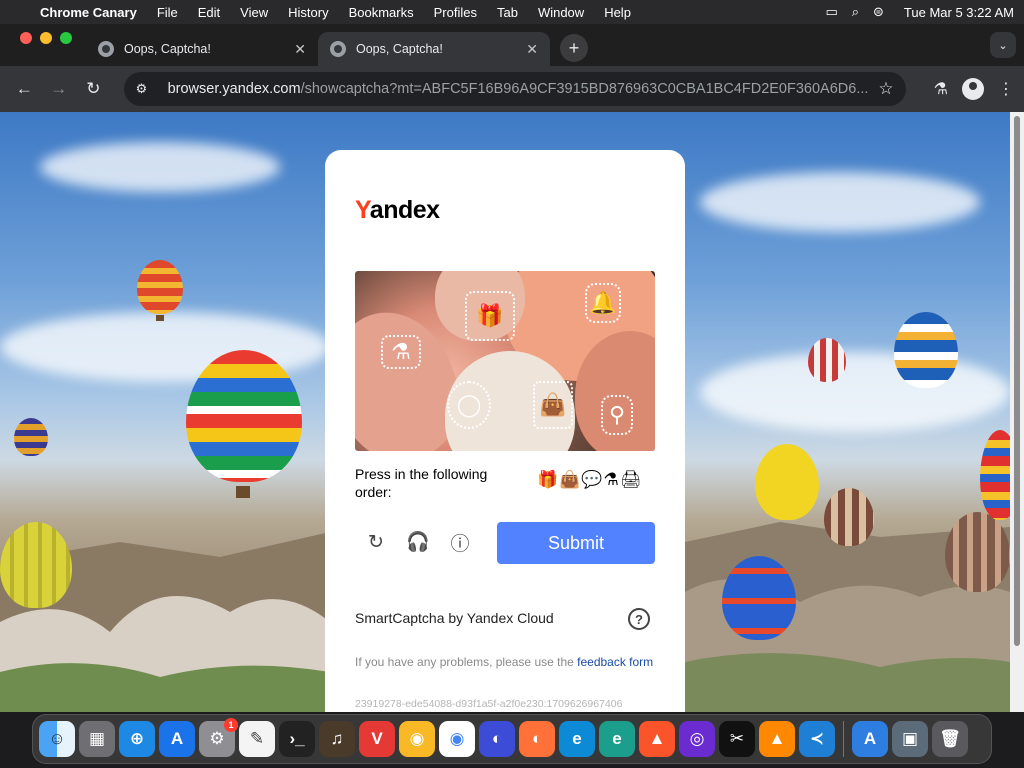 This screenshot has height=768, width=1024. Describe the element at coordinates (218, 737) in the screenshot. I see `system-settings-icon: ⚙ 1` at that location.